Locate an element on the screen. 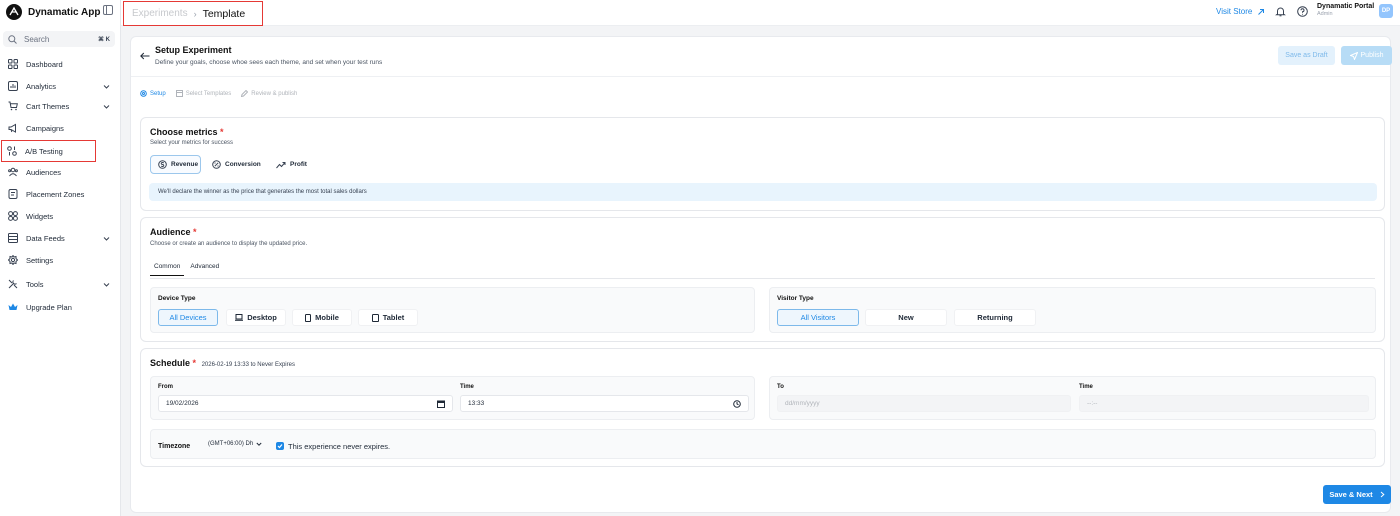  stepper: Setup Select Templates Review & publish is located at coordinates (223, 93).